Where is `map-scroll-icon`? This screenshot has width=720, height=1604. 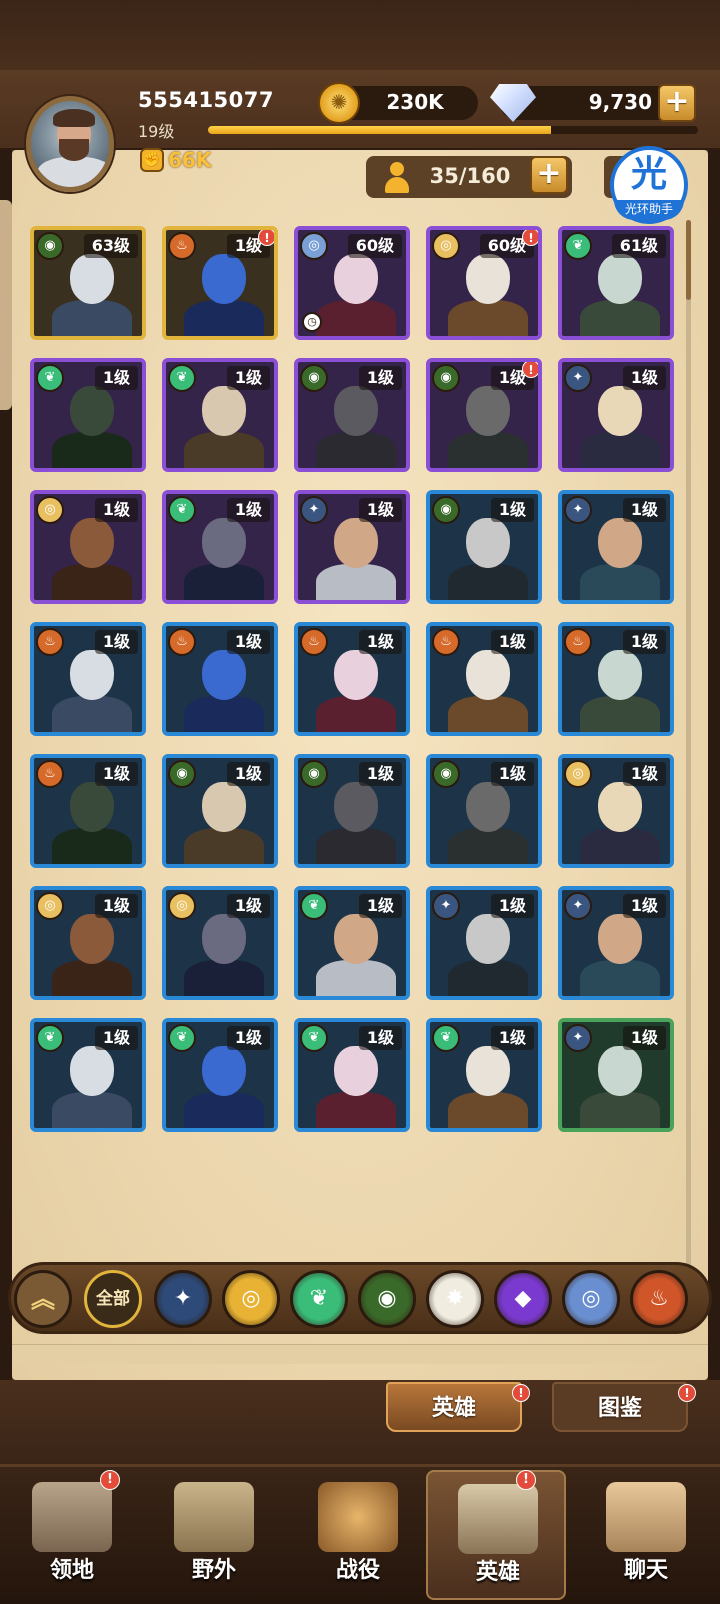
map-scroll-icon is located at coordinates (214, 1517).